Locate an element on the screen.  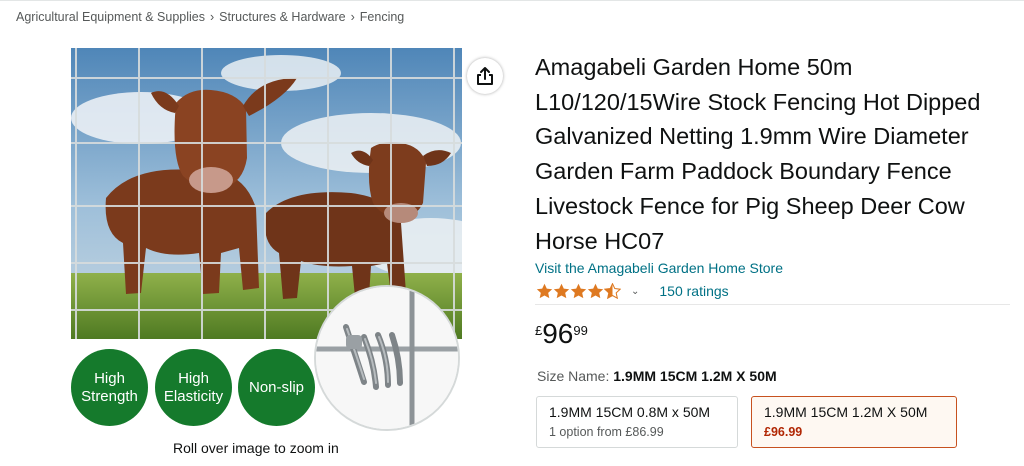
badge-high-strength: High Strength is located at coordinates (109, 387).